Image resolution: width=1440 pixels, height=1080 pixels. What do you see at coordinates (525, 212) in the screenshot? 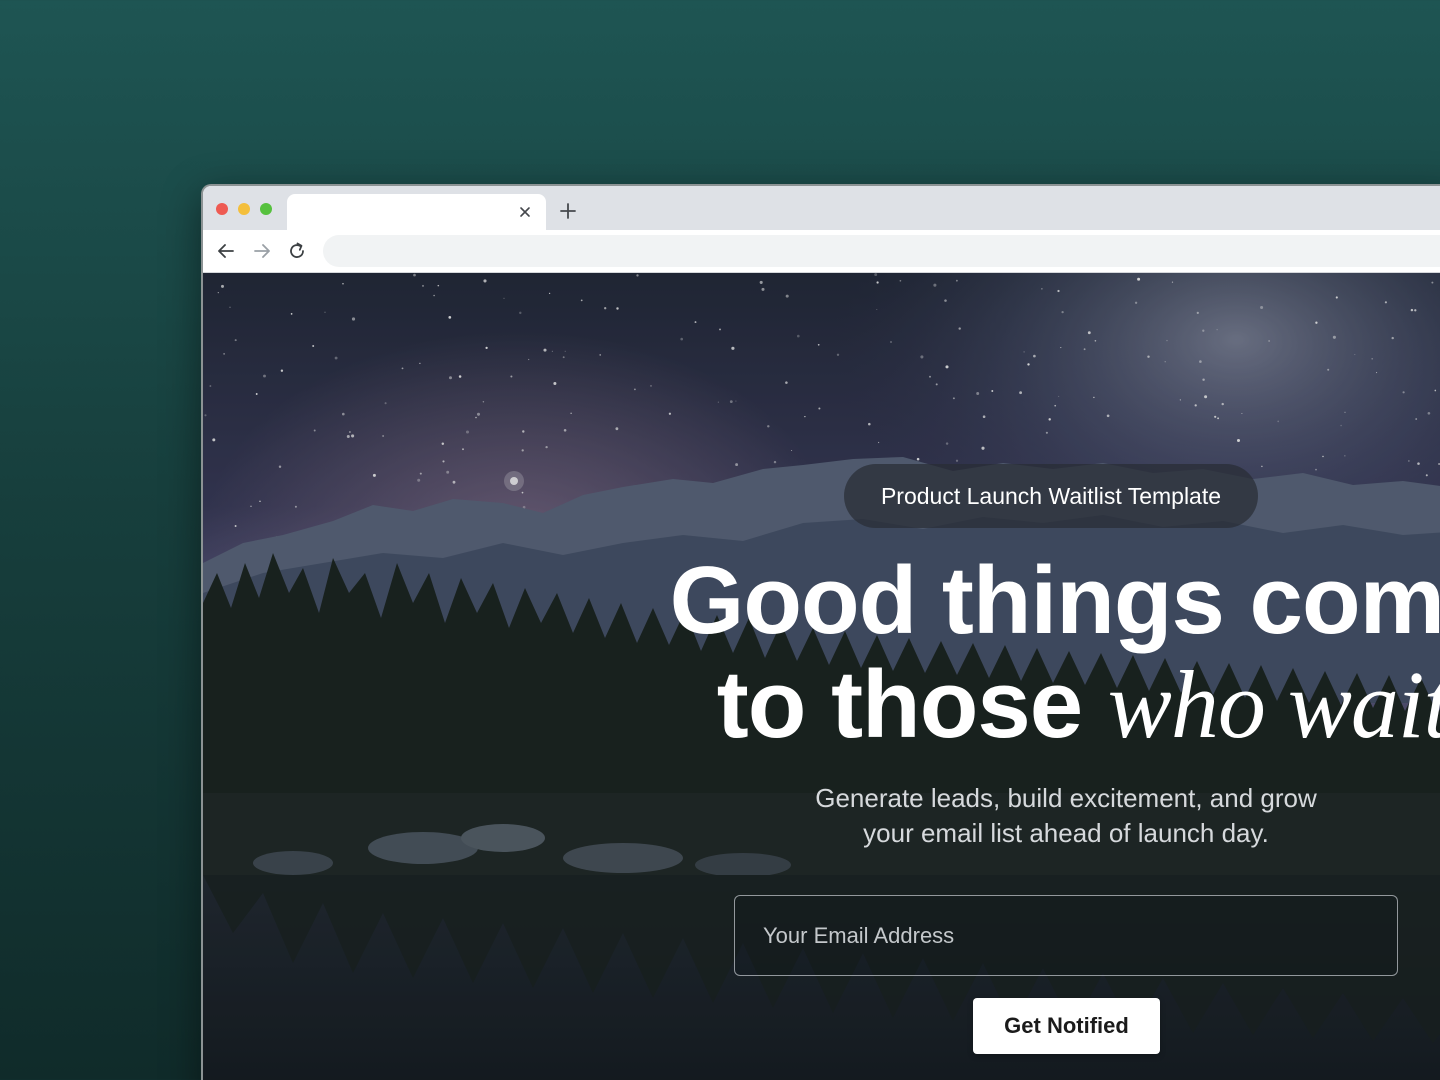
I see `tab-close-icon` at bounding box center [525, 212].